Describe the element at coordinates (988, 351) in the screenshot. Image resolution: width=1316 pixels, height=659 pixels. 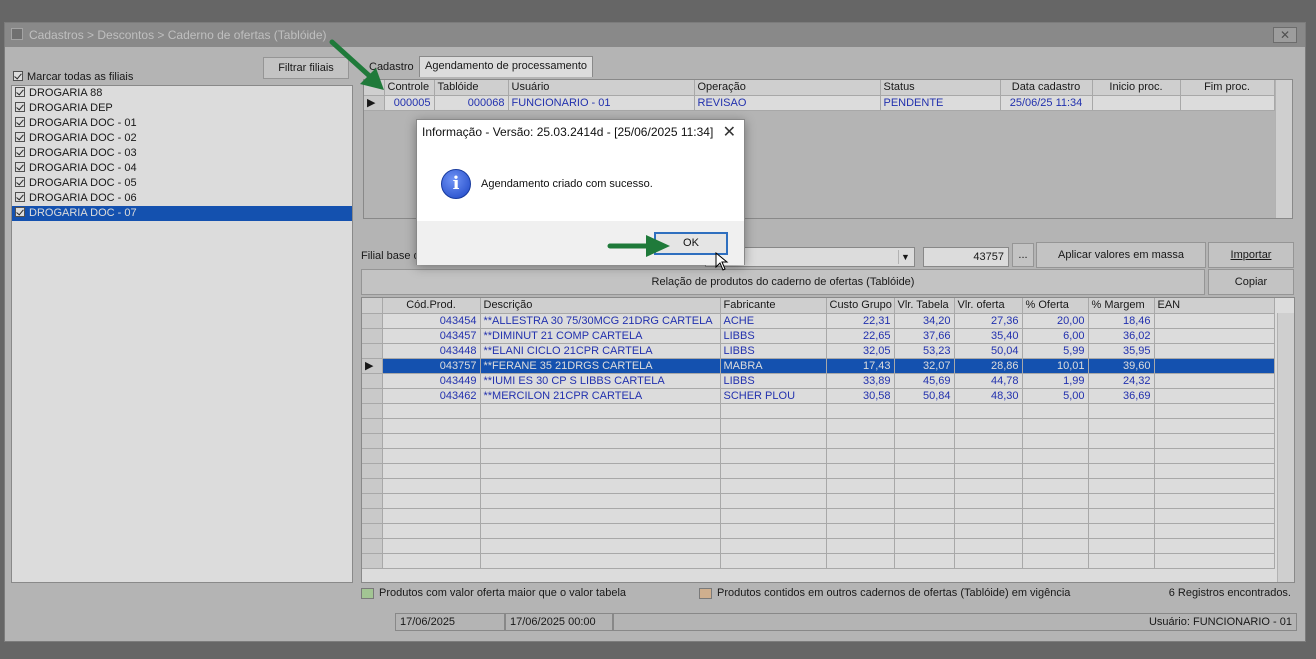
I see `cell-voferta: 50,04` at that location.